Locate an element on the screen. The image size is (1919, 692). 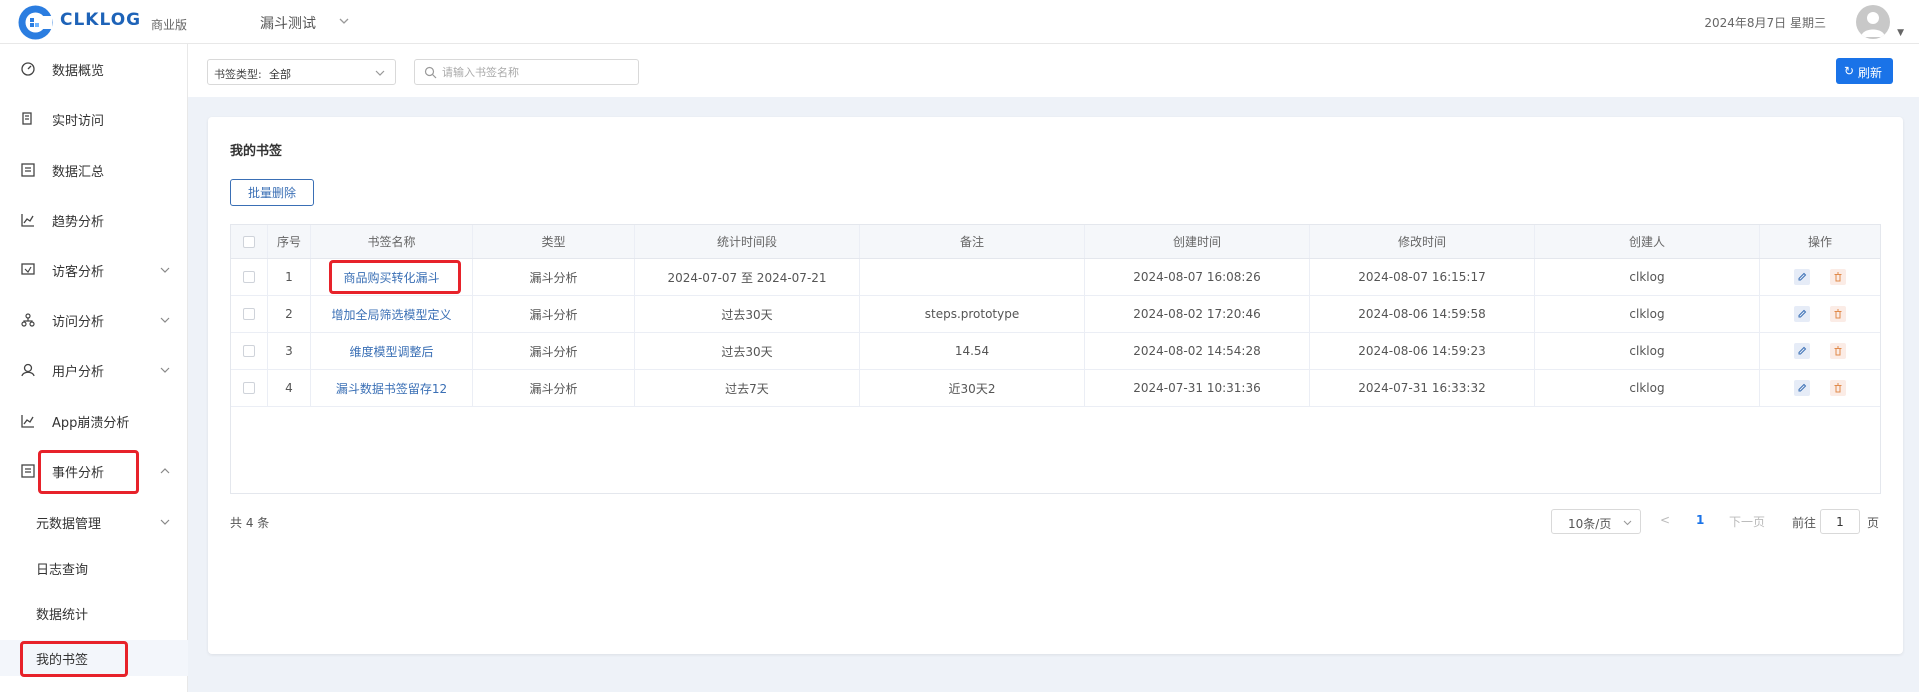
avatar-caret-icon: ▼ is located at coordinates (1900, 33).